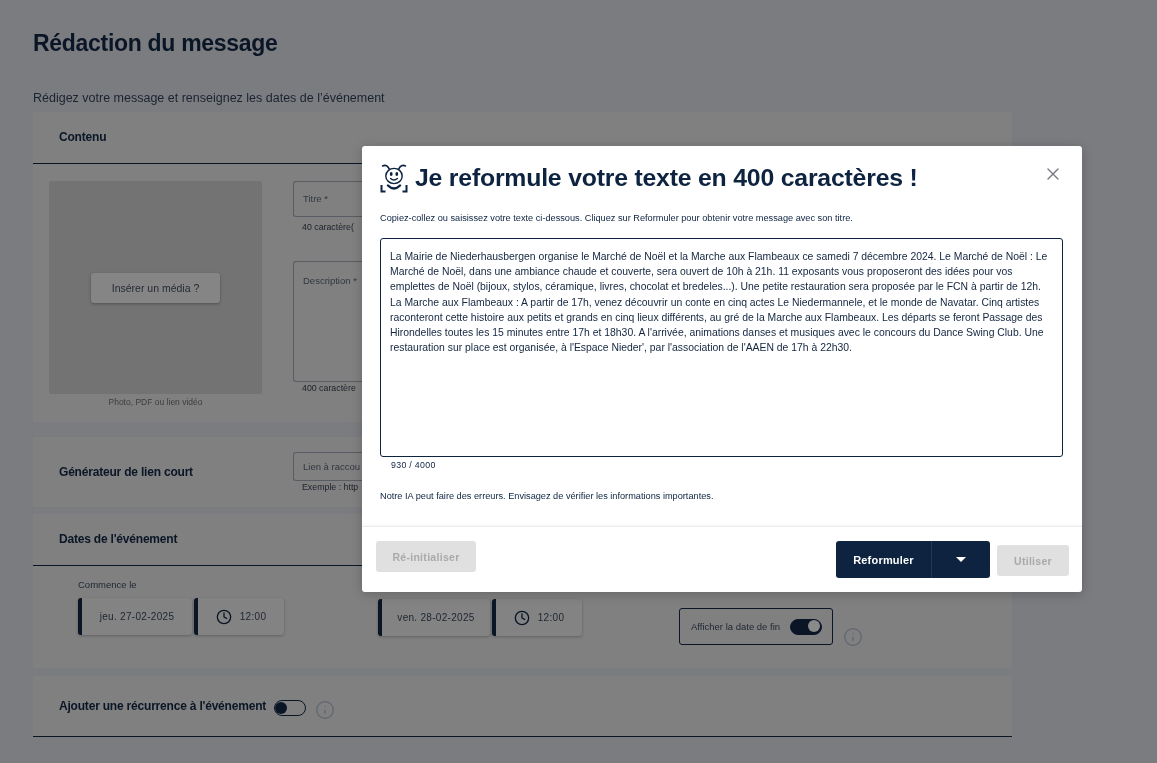 The width and height of the screenshot is (1157, 763). What do you see at coordinates (666, 178) in the screenshot?
I see `dialog-title: Je reformule votre texte en 400 caractères !` at bounding box center [666, 178].